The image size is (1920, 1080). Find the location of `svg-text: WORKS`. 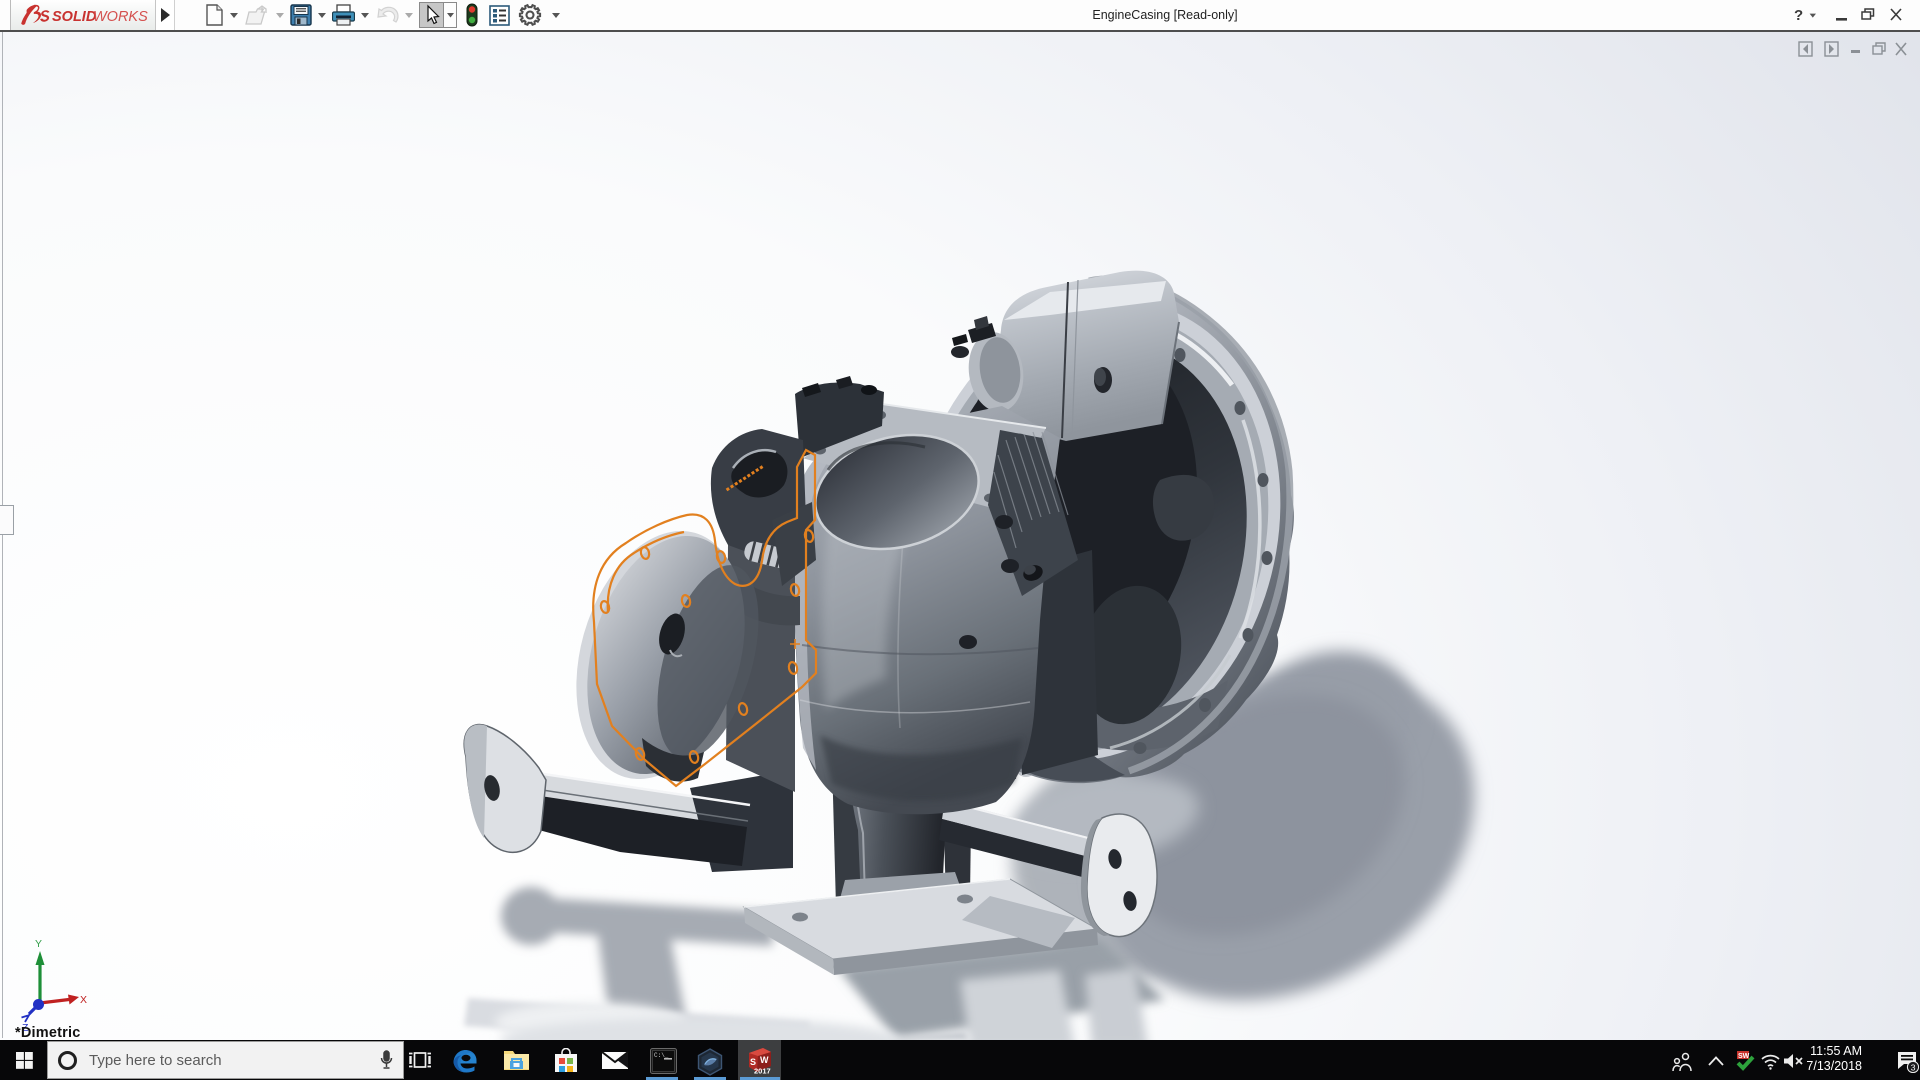

svg-text: WORKS is located at coordinates (120, 17).